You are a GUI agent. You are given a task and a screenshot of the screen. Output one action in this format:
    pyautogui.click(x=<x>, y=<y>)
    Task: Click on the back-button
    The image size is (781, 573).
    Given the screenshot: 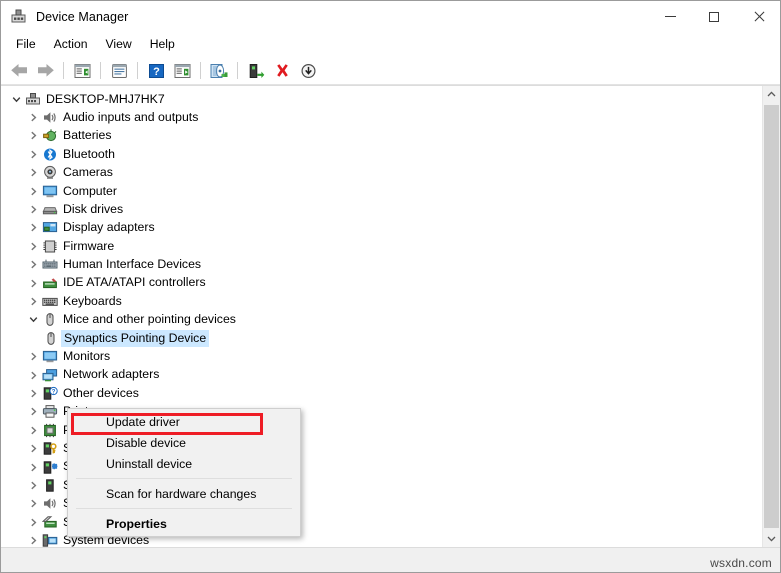 What is the action you would take?
    pyautogui.click(x=19, y=71)
    